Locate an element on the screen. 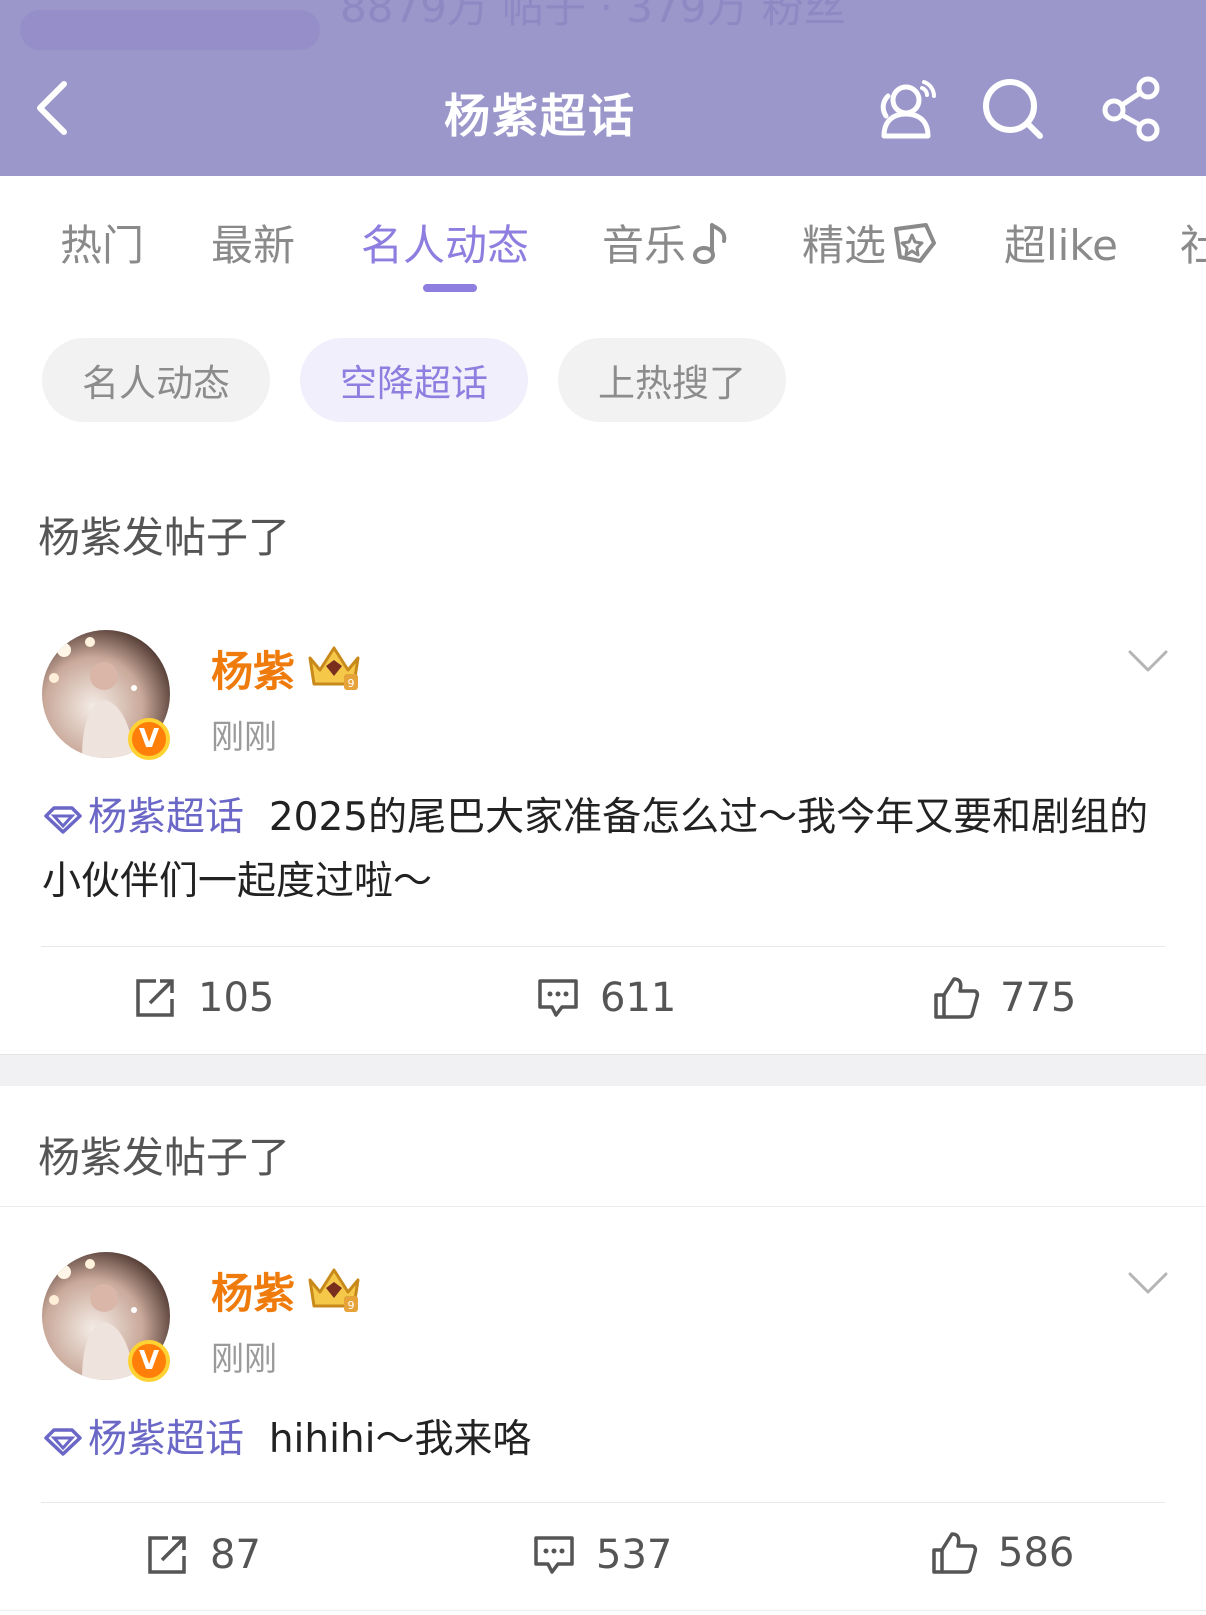  tab-hot: 热门 is located at coordinates (102, 242).